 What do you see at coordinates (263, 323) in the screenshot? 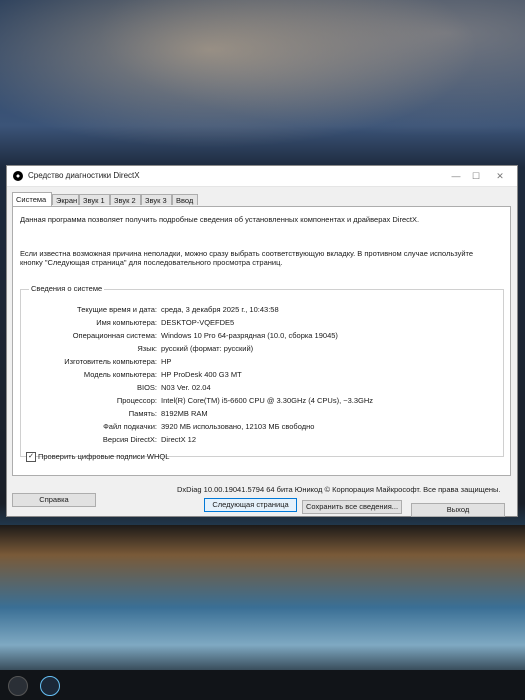
I see `info-row: Имя компьютера: DESKTOP-VQEFDE5` at bounding box center [263, 323].